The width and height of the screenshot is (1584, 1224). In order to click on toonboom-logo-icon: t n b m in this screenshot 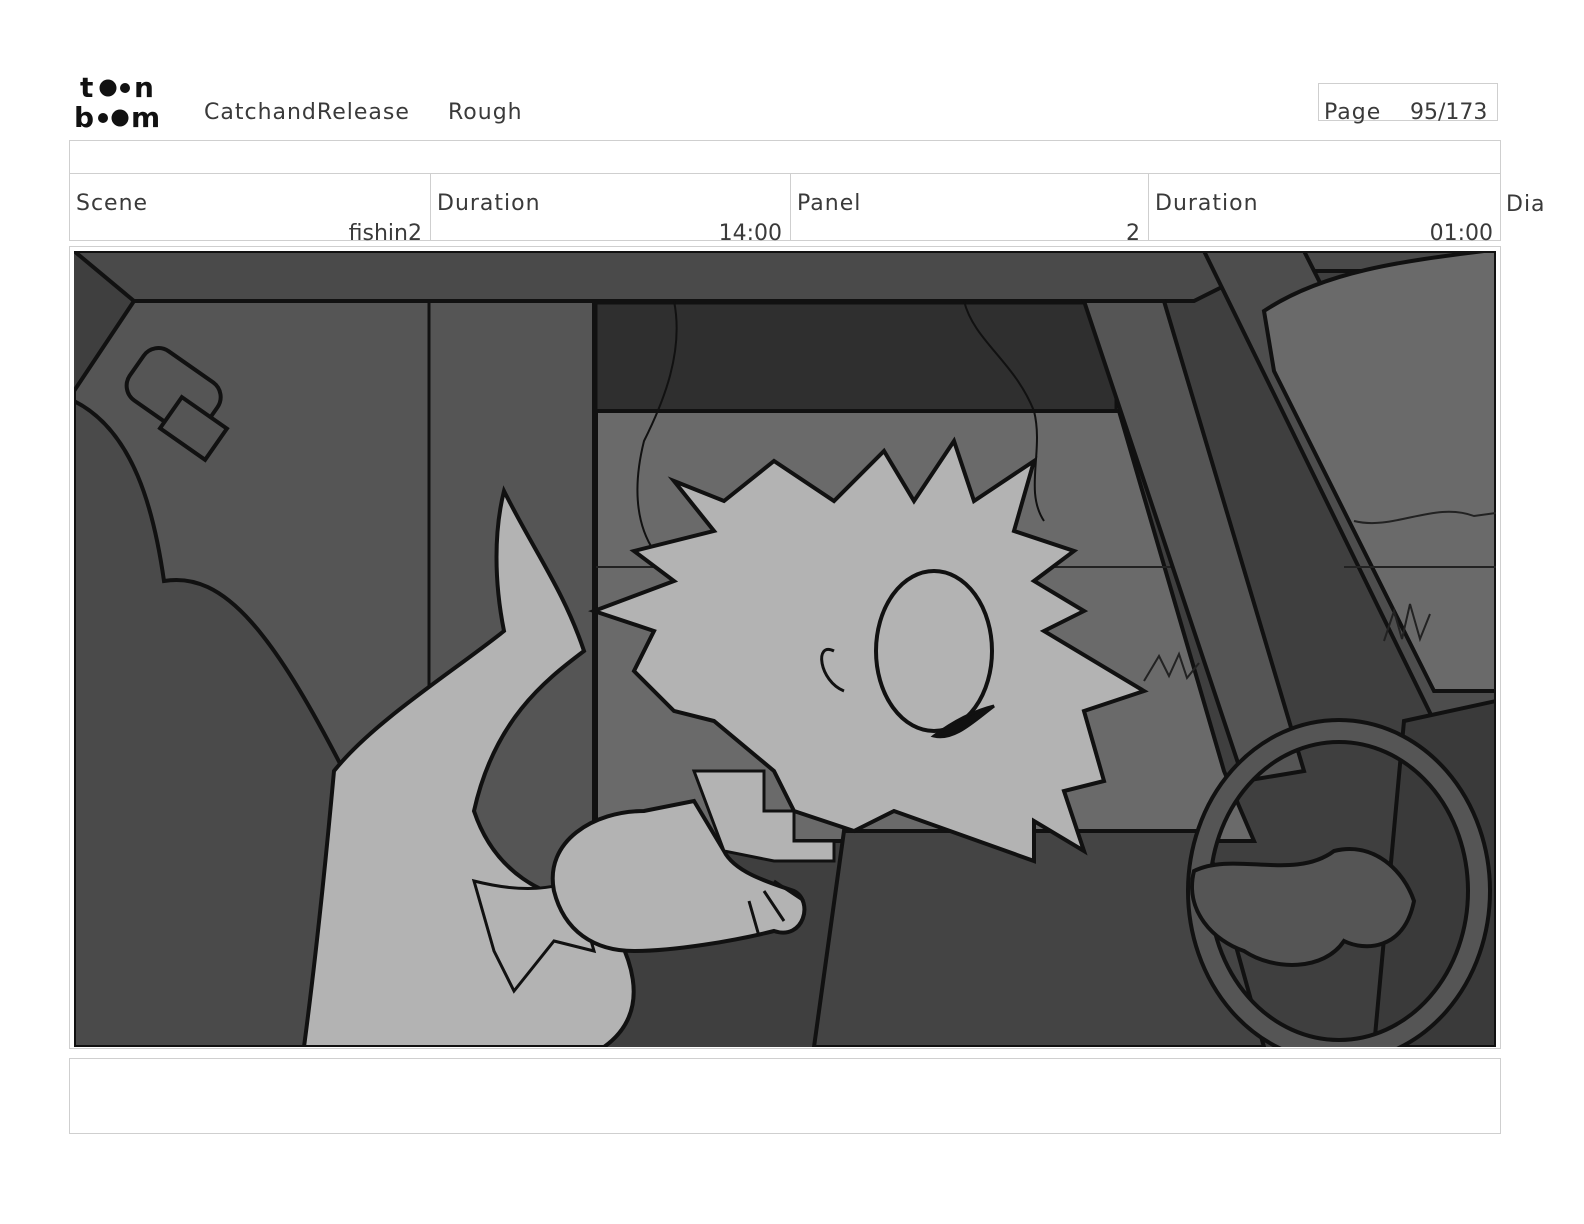, I will do `click(117, 101)`.